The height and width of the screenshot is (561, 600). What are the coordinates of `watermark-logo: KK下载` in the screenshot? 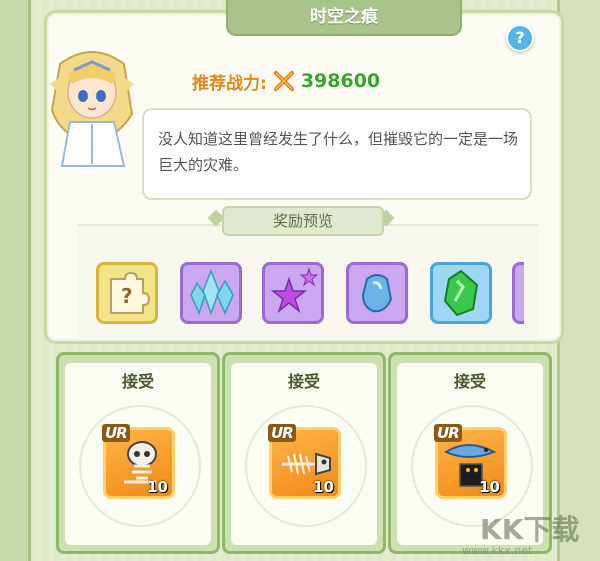 It's located at (530, 529).